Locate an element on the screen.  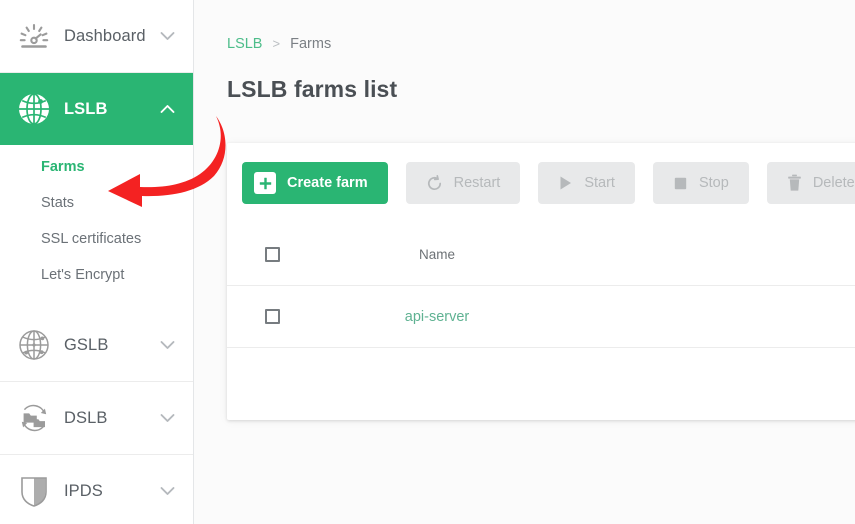
trash-icon is located at coordinates (794, 183).